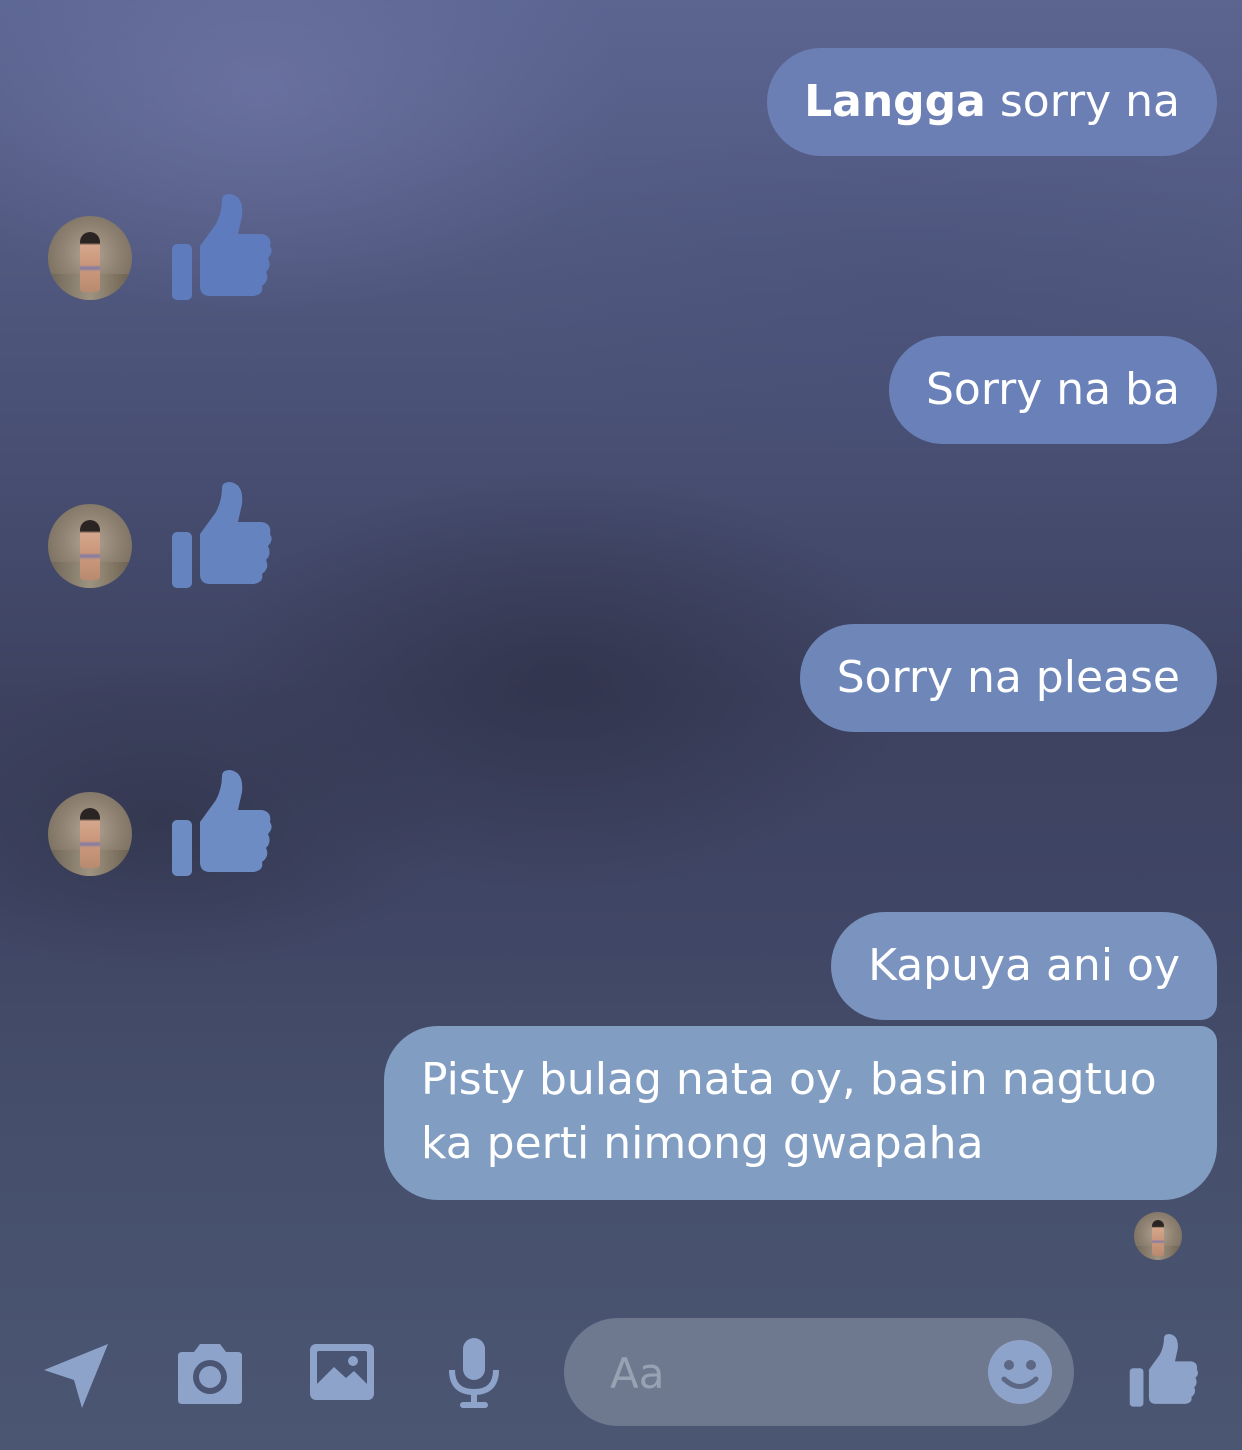 This screenshot has height=1450, width=1242. Describe the element at coordinates (474, 1373) in the screenshot. I see `microphone-icon` at that location.